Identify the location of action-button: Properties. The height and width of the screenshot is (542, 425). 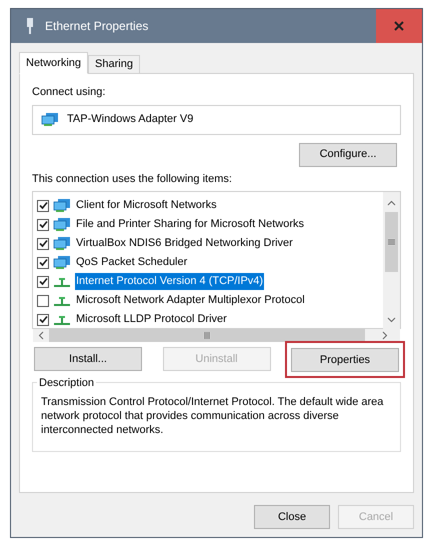
(345, 360).